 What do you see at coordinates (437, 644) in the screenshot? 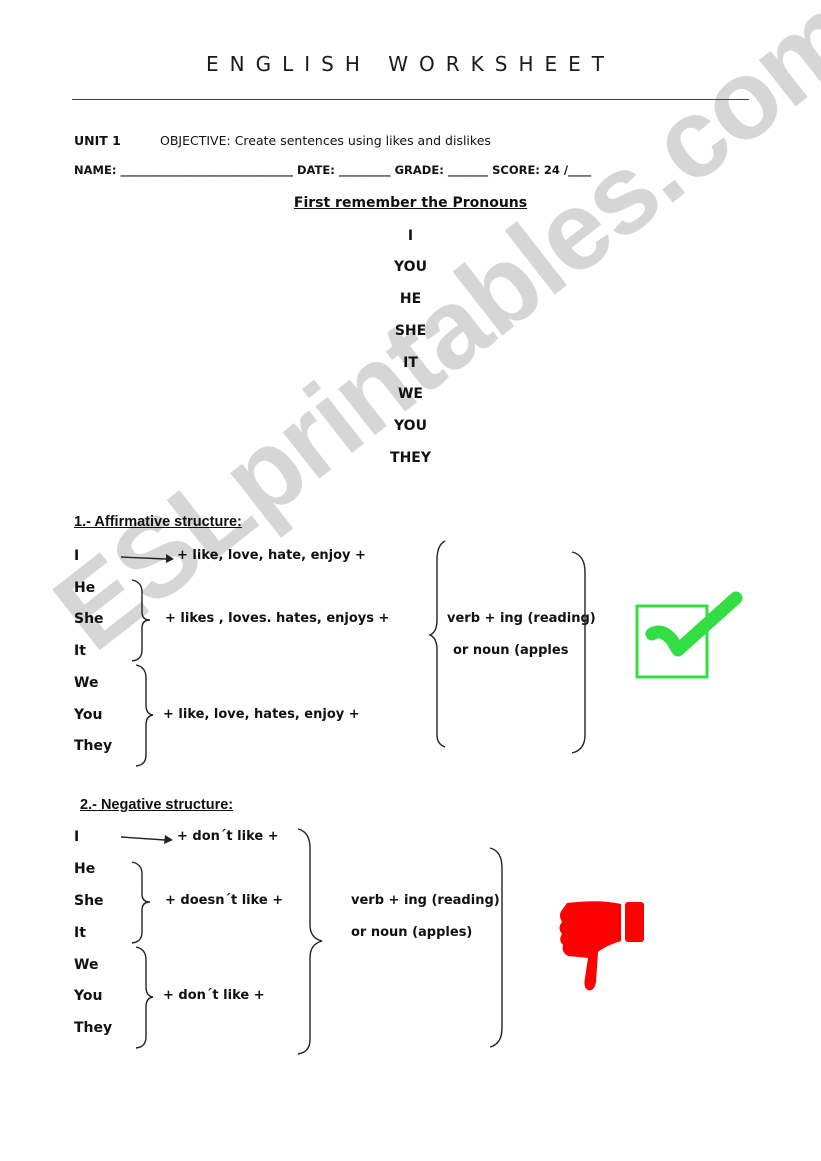
I see `aff-big-left-brace` at bounding box center [437, 644].